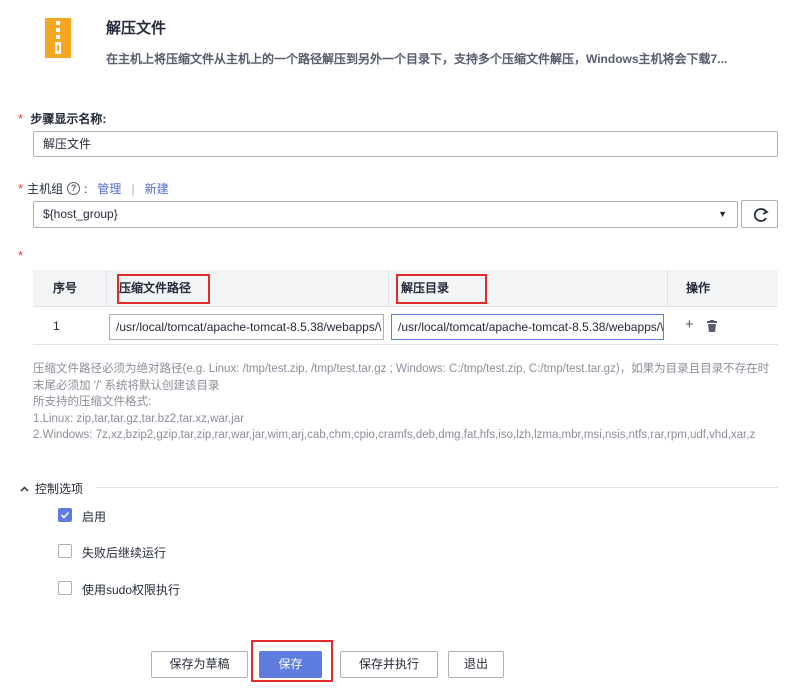  I want to click on section-divider, so click(437, 487).